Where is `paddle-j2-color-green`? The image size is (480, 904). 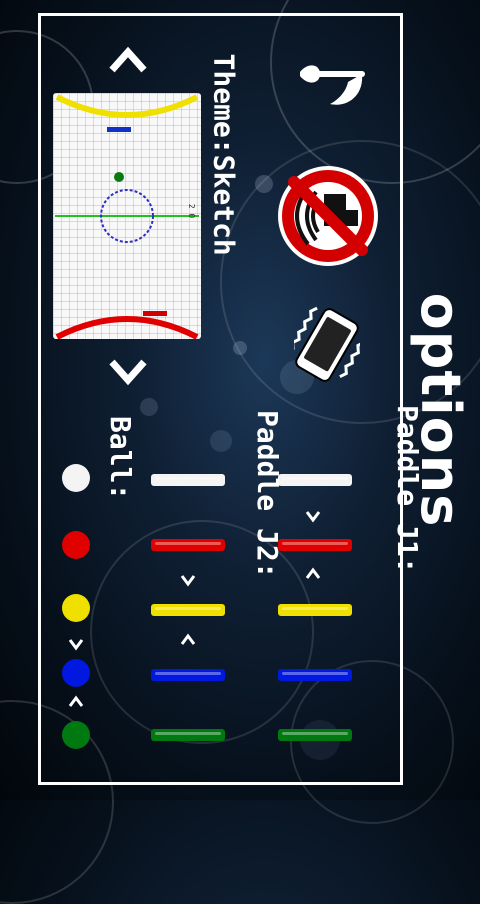
paddle-j2-color-green is located at coordinates (188, 735).